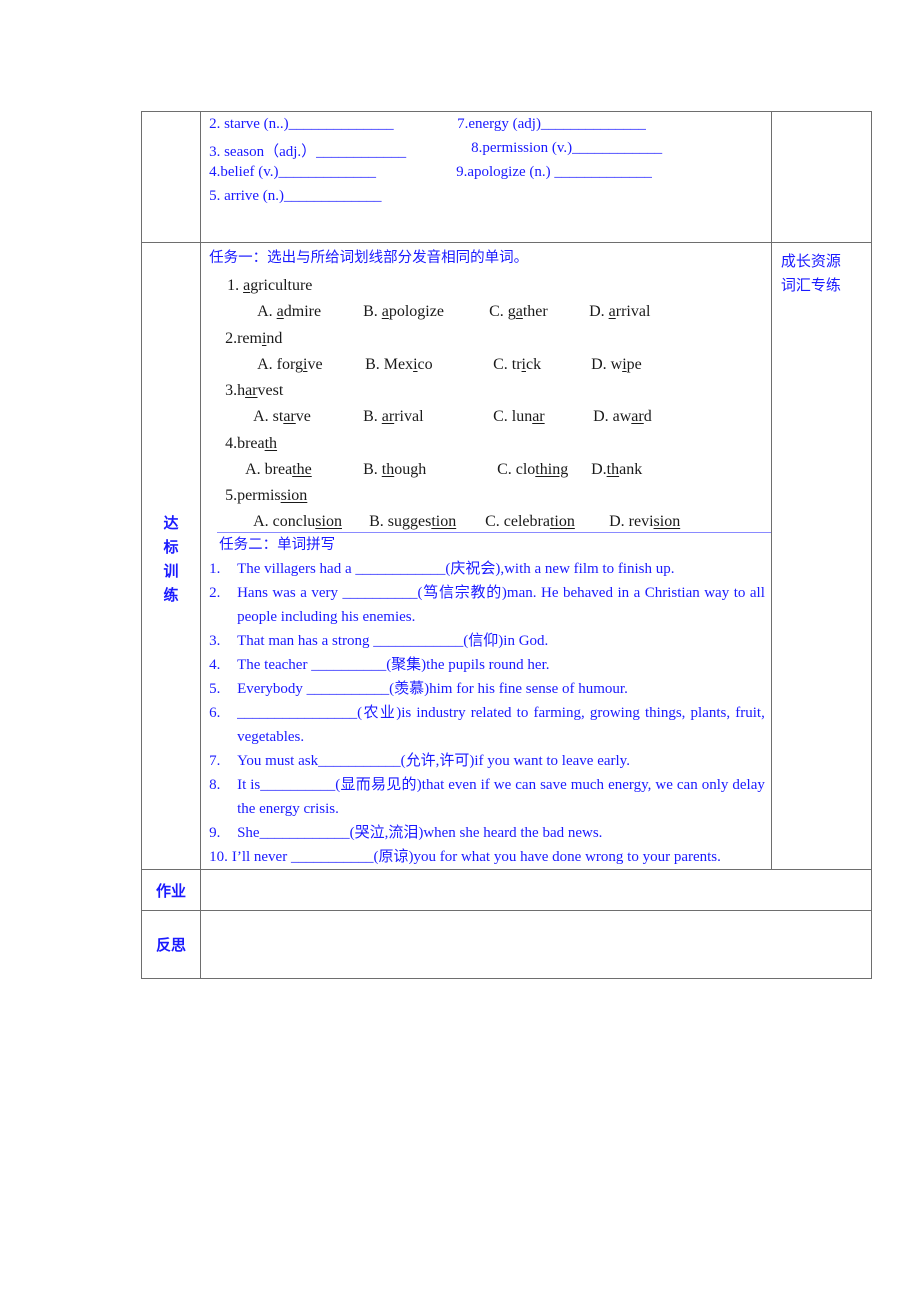 The image size is (920, 1302). Describe the element at coordinates (215, 569) in the screenshot. I see `sentence-number: 1.` at that location.